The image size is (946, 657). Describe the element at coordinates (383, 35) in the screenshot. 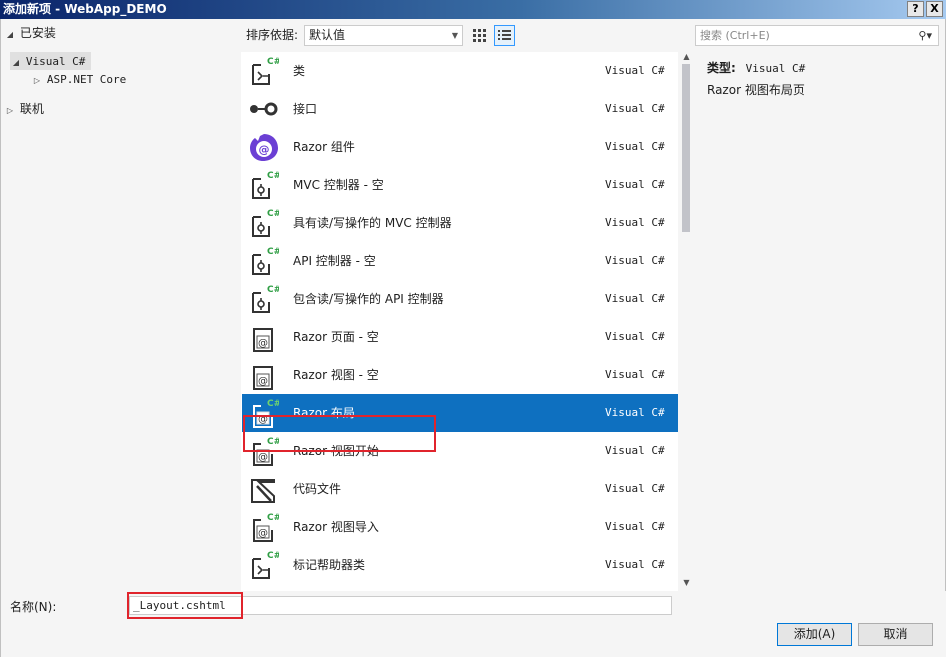

I see `sort-select: 默认值 ▼` at that location.